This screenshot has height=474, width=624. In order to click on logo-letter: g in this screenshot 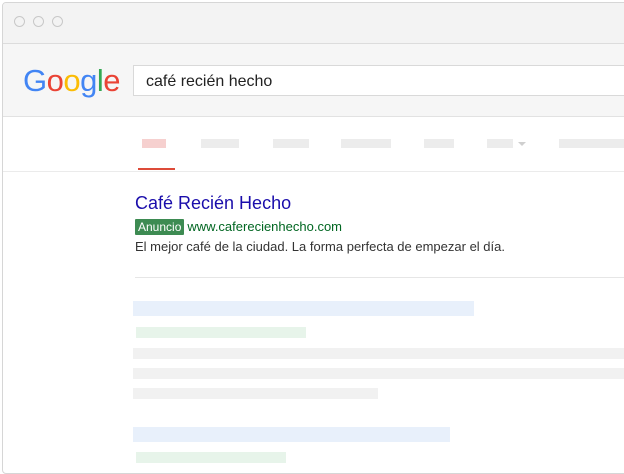, I will do `click(88, 80)`.